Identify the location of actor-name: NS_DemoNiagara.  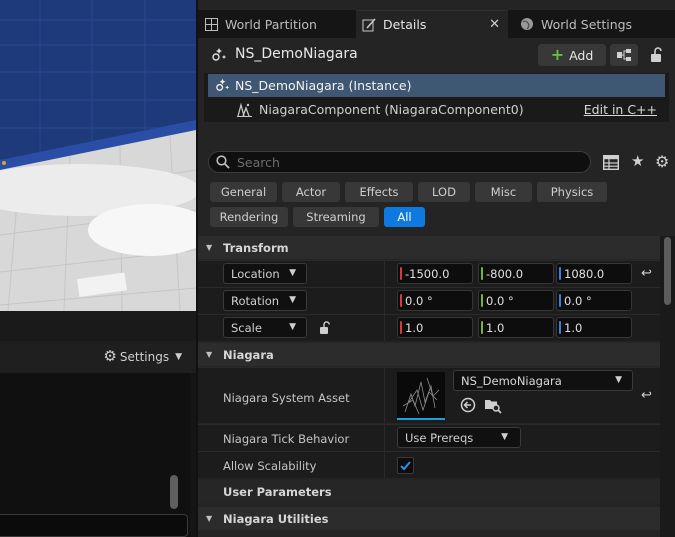
(296, 54).